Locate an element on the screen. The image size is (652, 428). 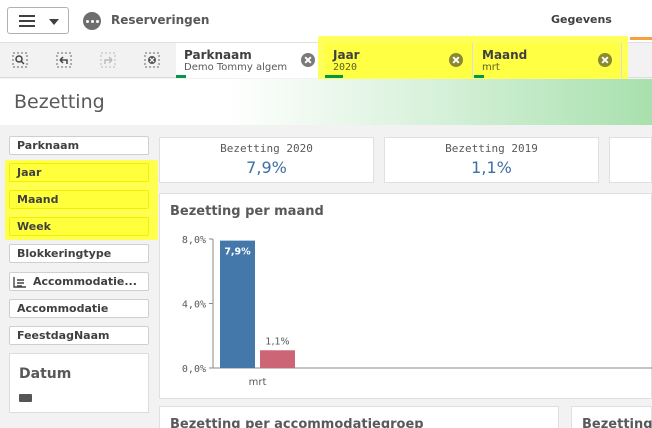
y-tick-label: 4,0% is located at coordinates (194, 305).